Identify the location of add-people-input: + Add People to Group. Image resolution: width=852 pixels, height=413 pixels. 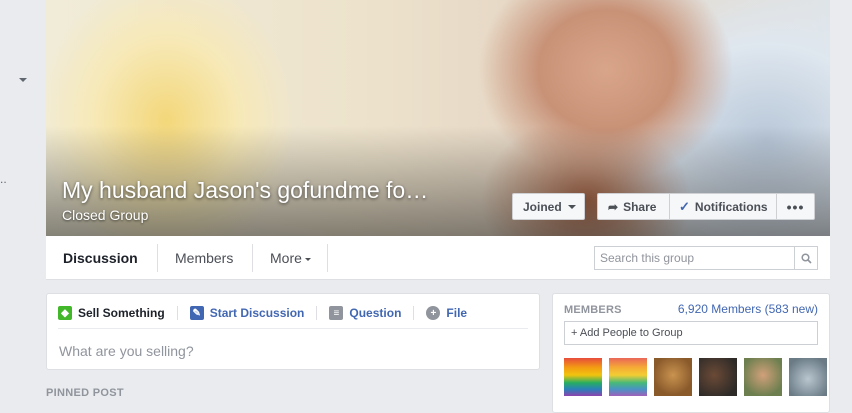
(691, 333).